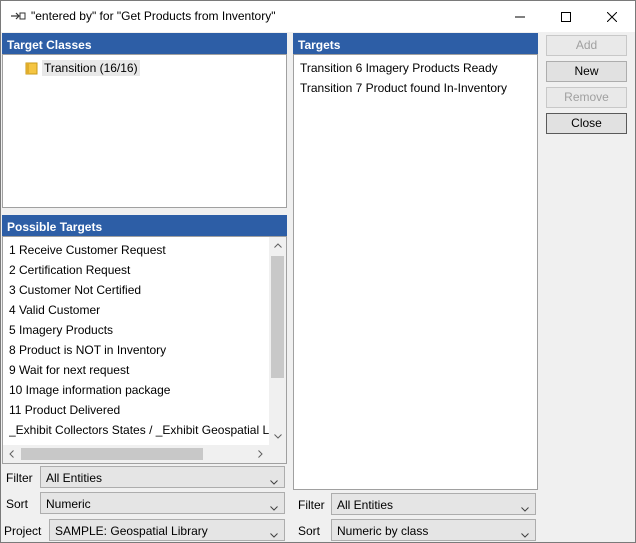  Describe the element at coordinates (87, 350) in the screenshot. I see `list-item: 8 Product is NOT in Inventory` at that location.